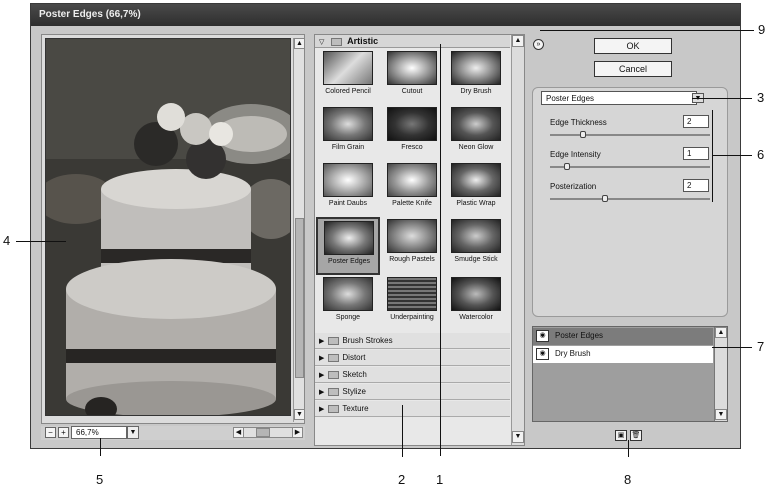 The width and height of the screenshot is (773, 492). Describe the element at coordinates (761, 97) in the screenshot. I see `callout-3: 3` at that location.